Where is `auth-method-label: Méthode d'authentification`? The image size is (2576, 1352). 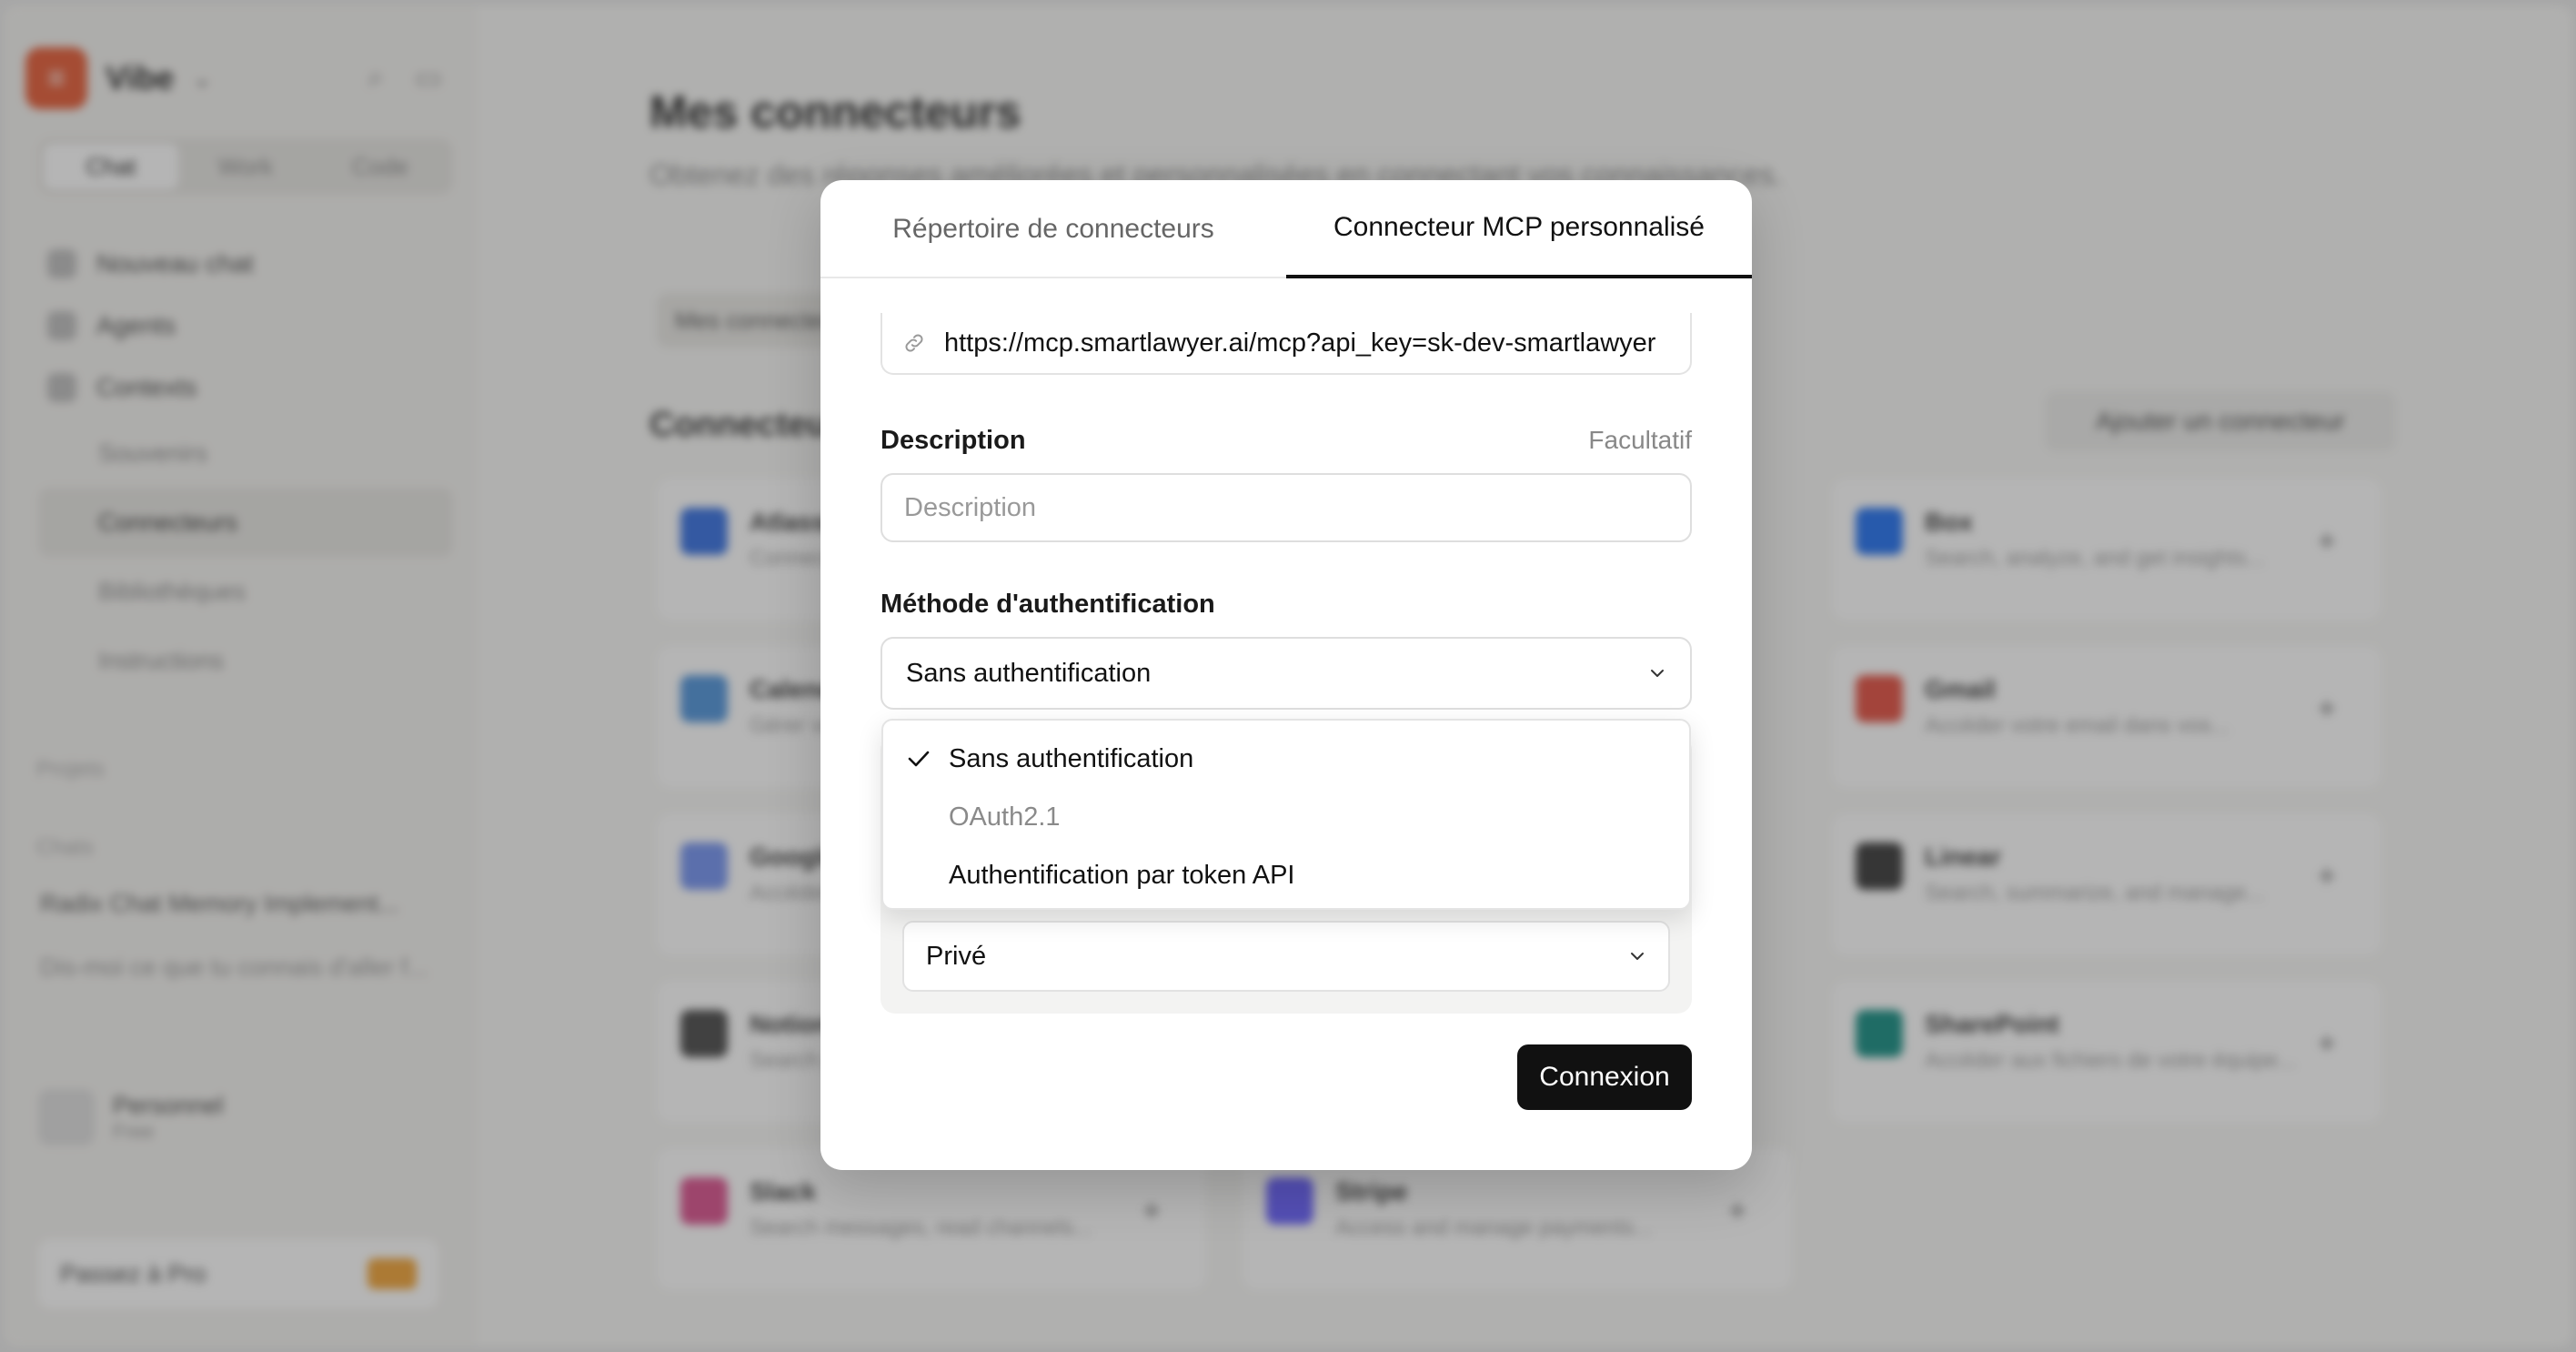 auth-method-label: Méthode d'authentification is located at coordinates (1047, 604).